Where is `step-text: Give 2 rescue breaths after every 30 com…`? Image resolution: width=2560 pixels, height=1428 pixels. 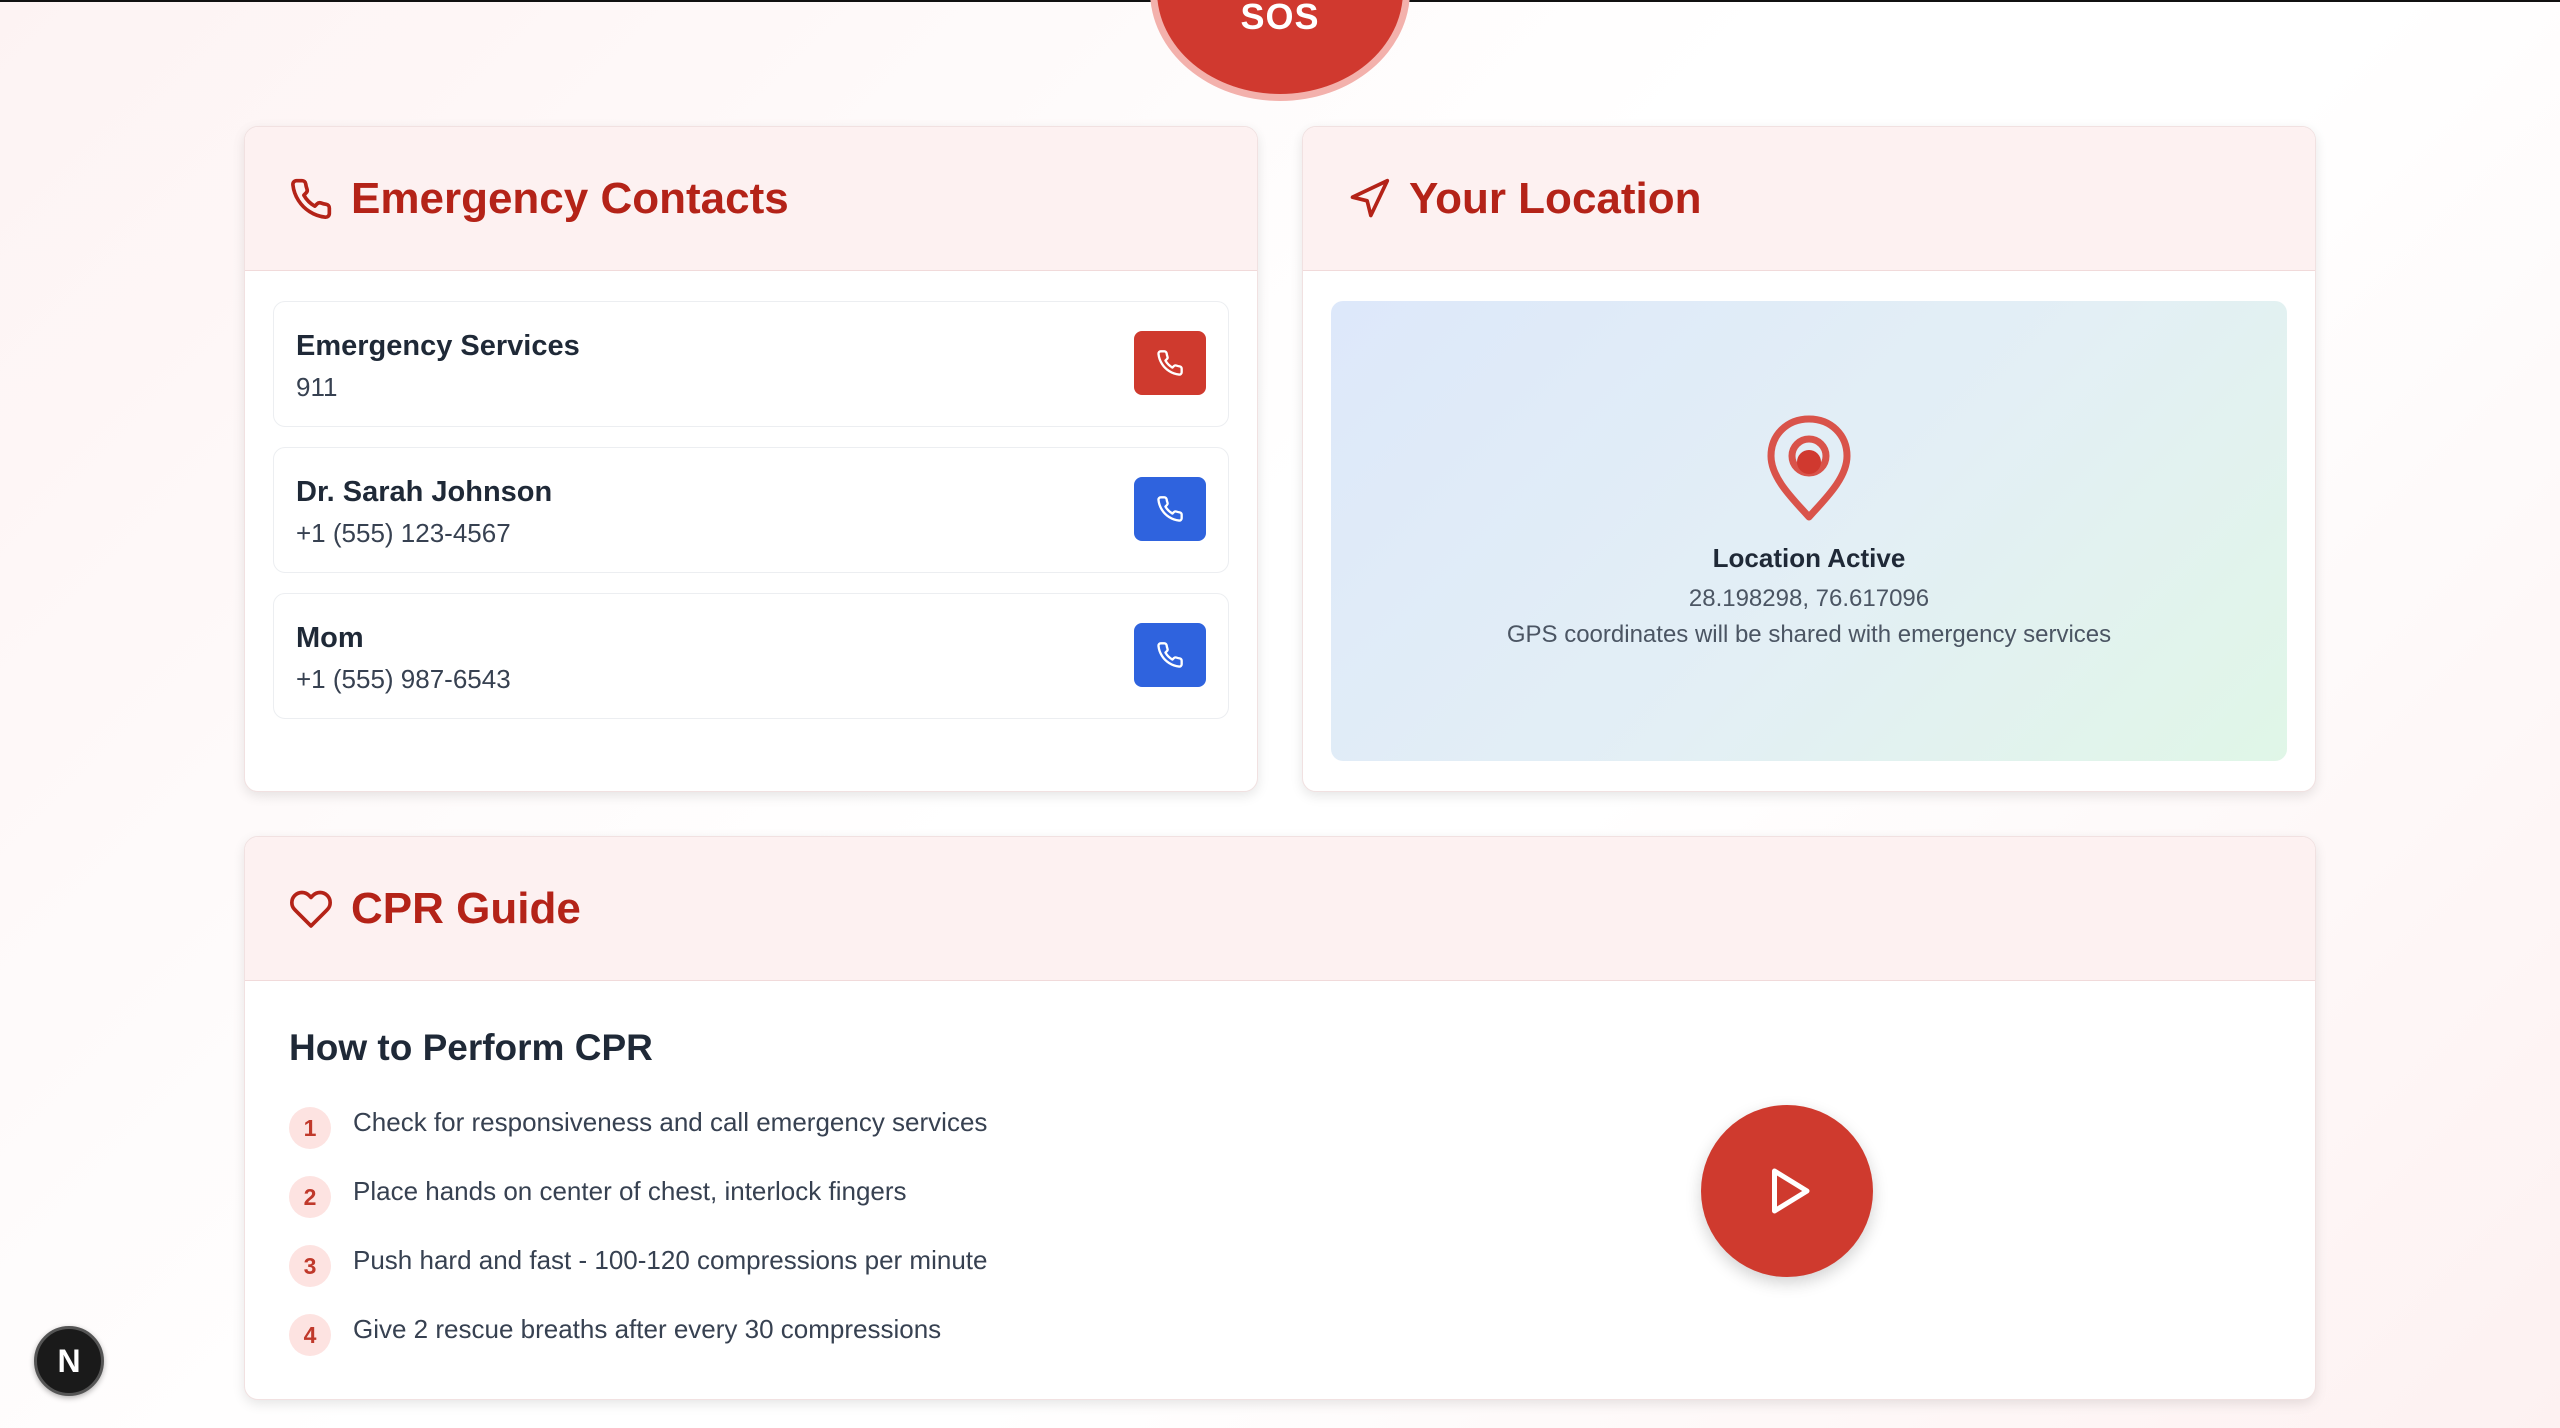 step-text: Give 2 rescue breaths after every 30 com… is located at coordinates (647, 1328).